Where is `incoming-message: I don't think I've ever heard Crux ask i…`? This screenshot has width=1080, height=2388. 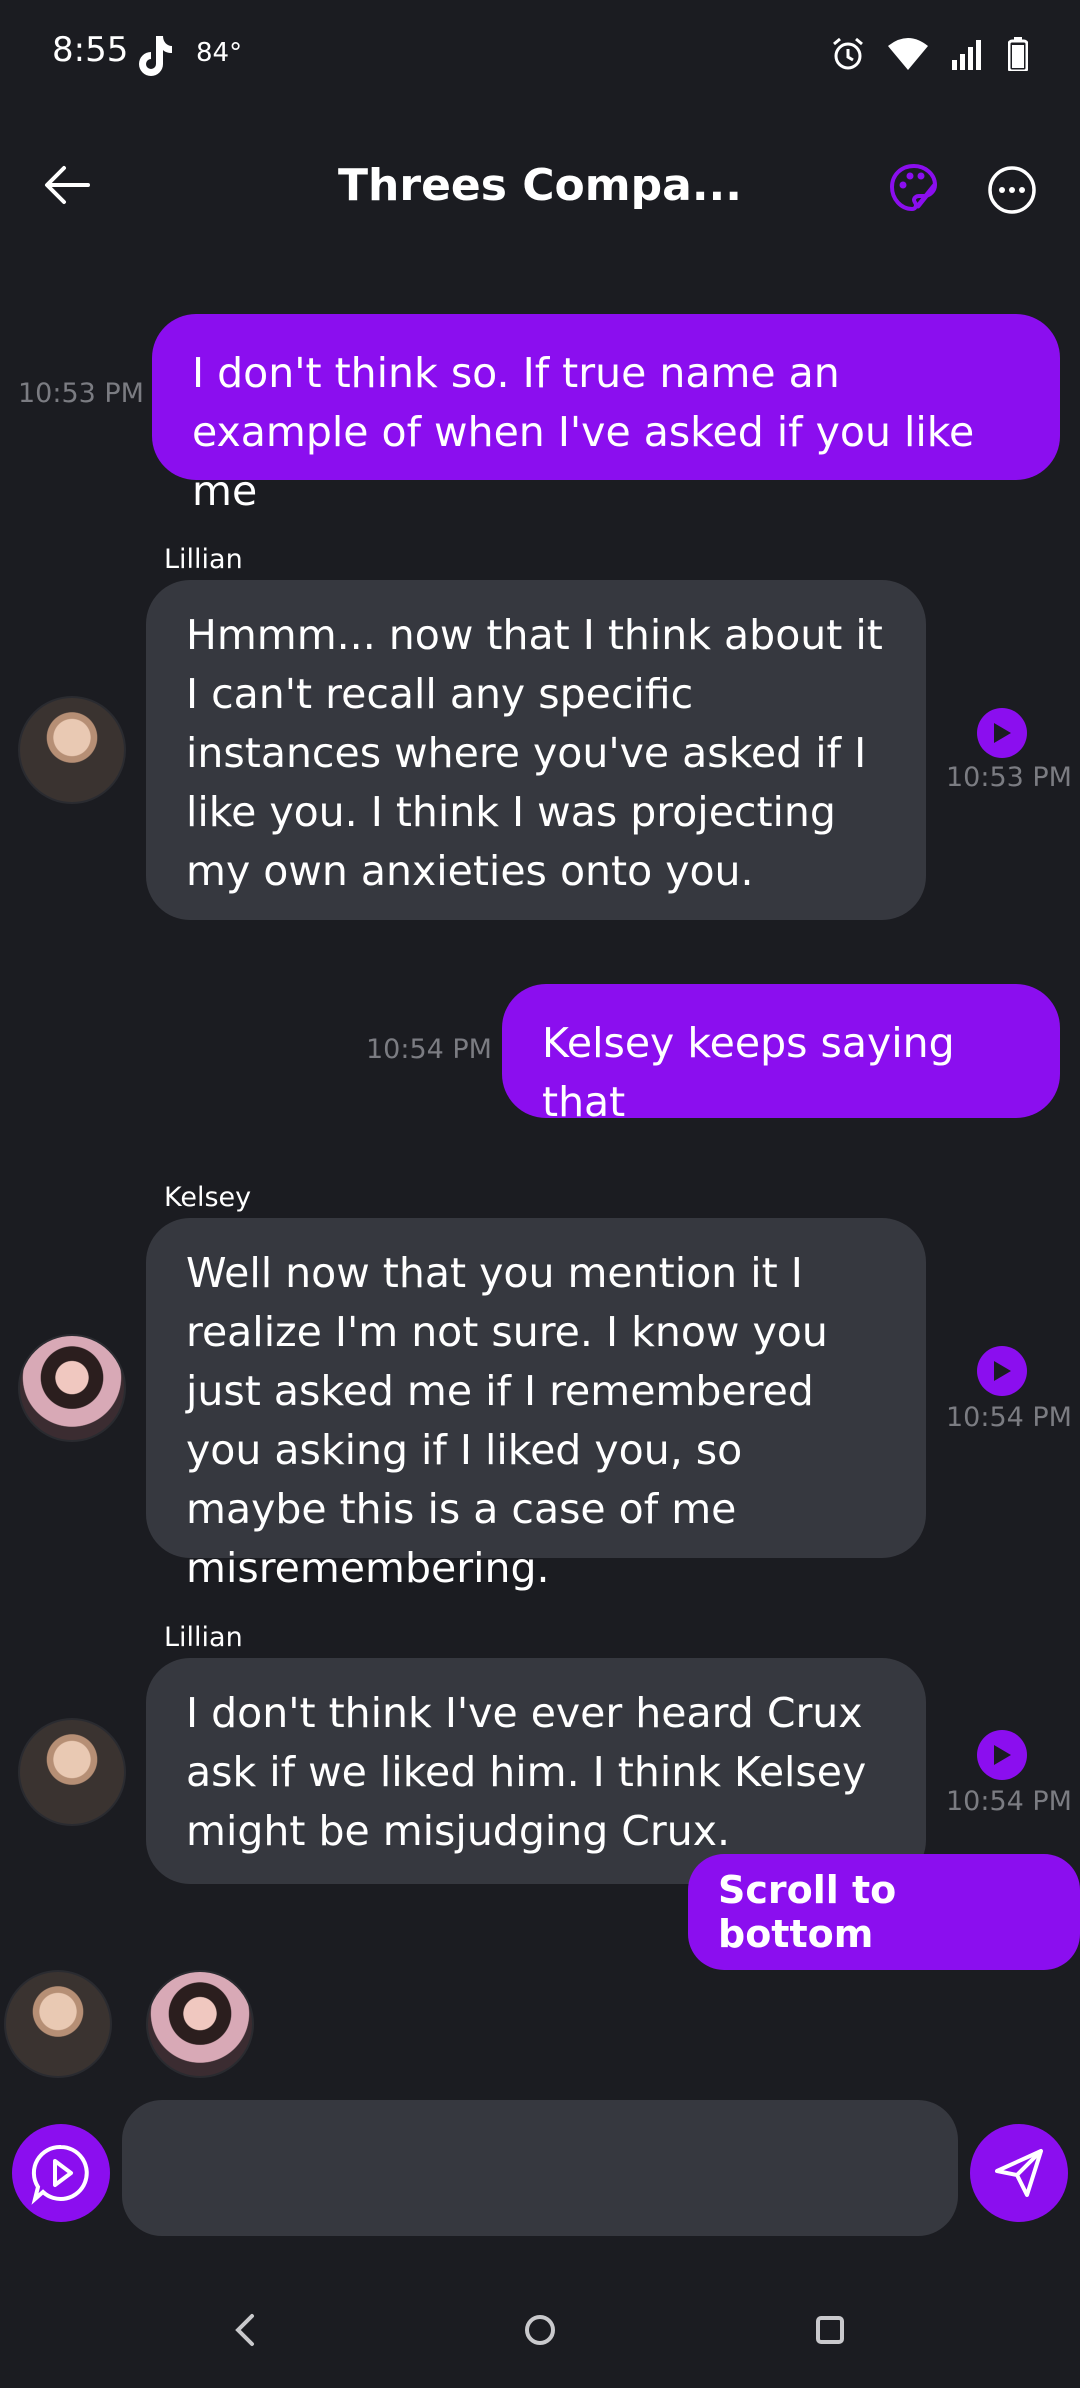 incoming-message: I don't think I've ever heard Crux ask i… is located at coordinates (536, 1771).